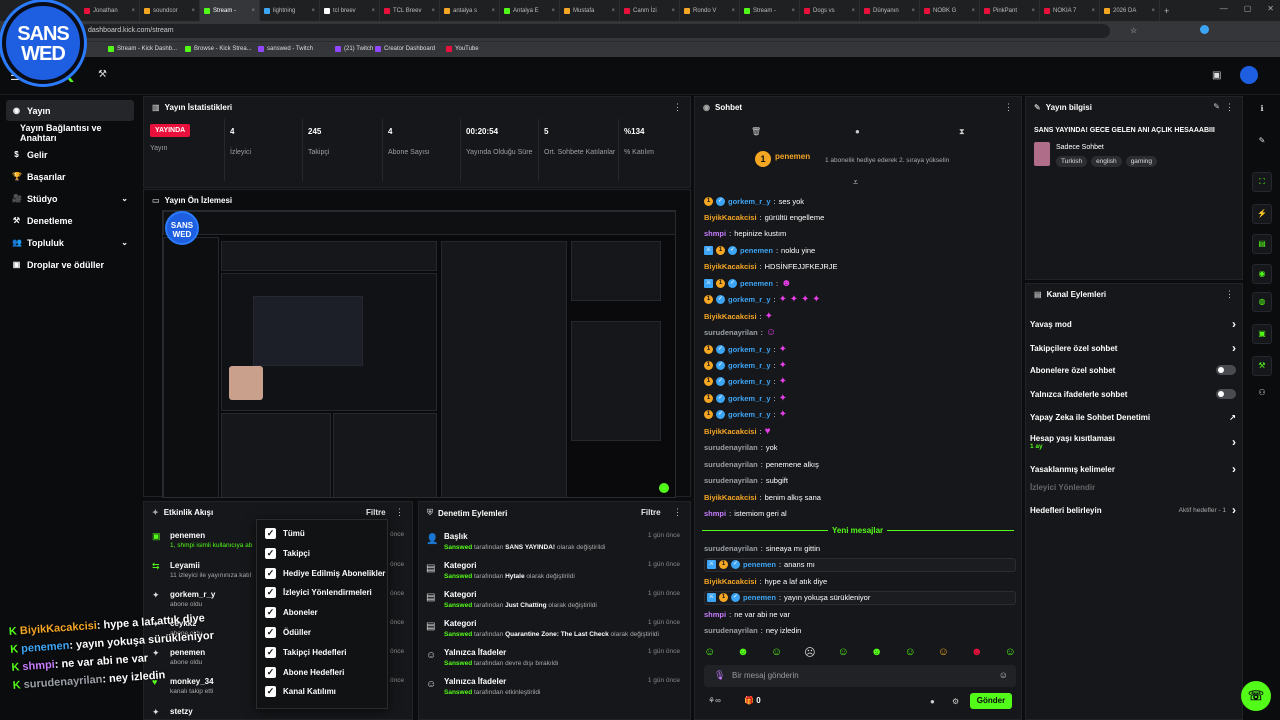  What do you see at coordinates (1262, 110) in the screenshot?
I see `rail-icon: ℹ` at bounding box center [1262, 110].